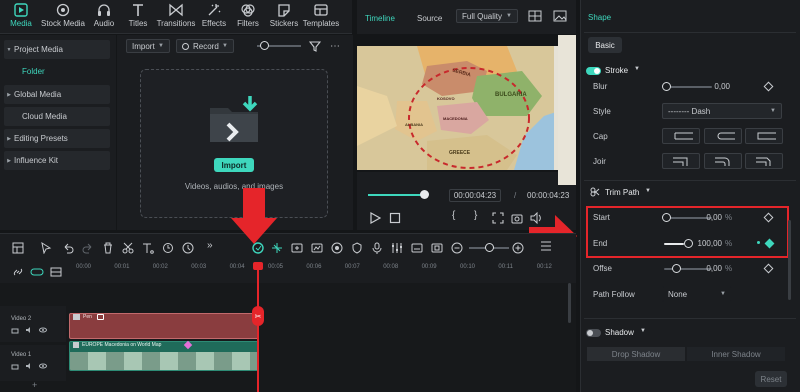 This screenshot has width=800, height=392. Describe the element at coordinates (21, 18) in the screenshot. I see `tab-media: Media` at that location.